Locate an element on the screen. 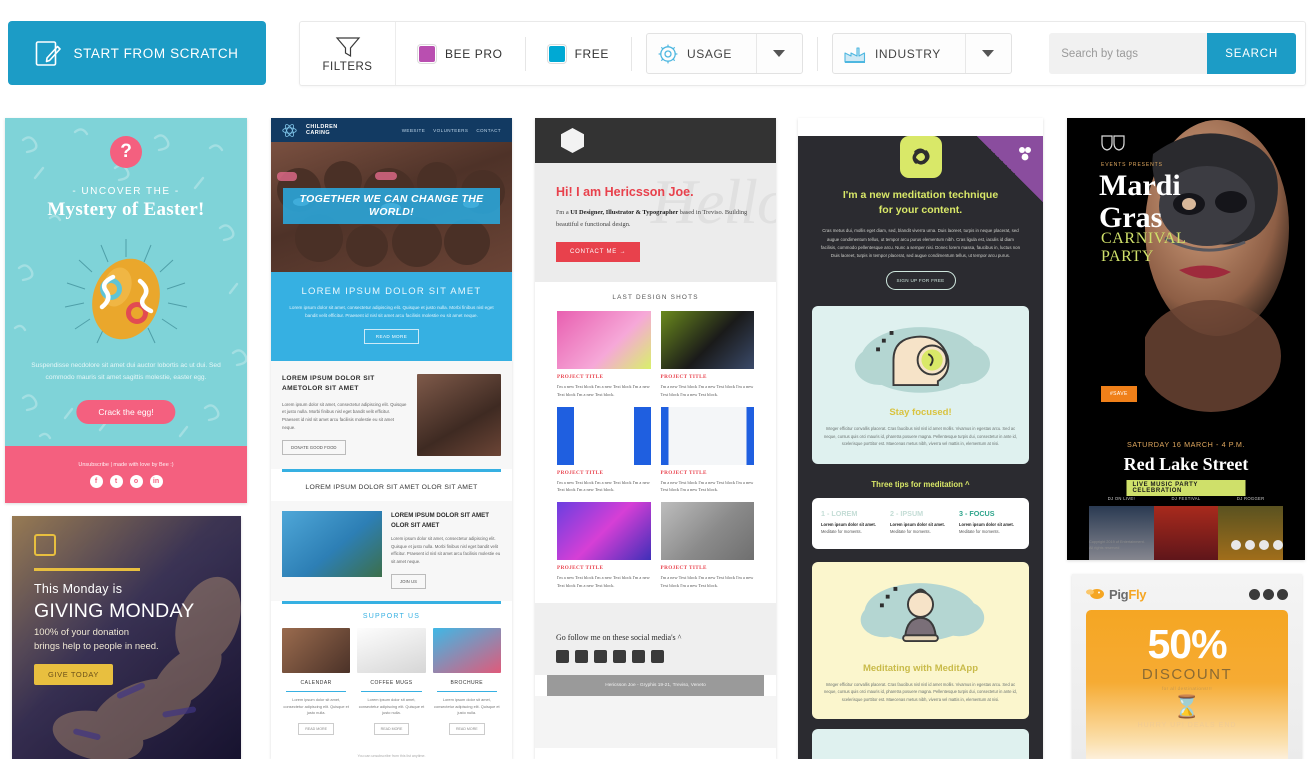 The width and height of the screenshot is (1314, 759). give-today-button: GIVE TODAY is located at coordinates (74, 674).